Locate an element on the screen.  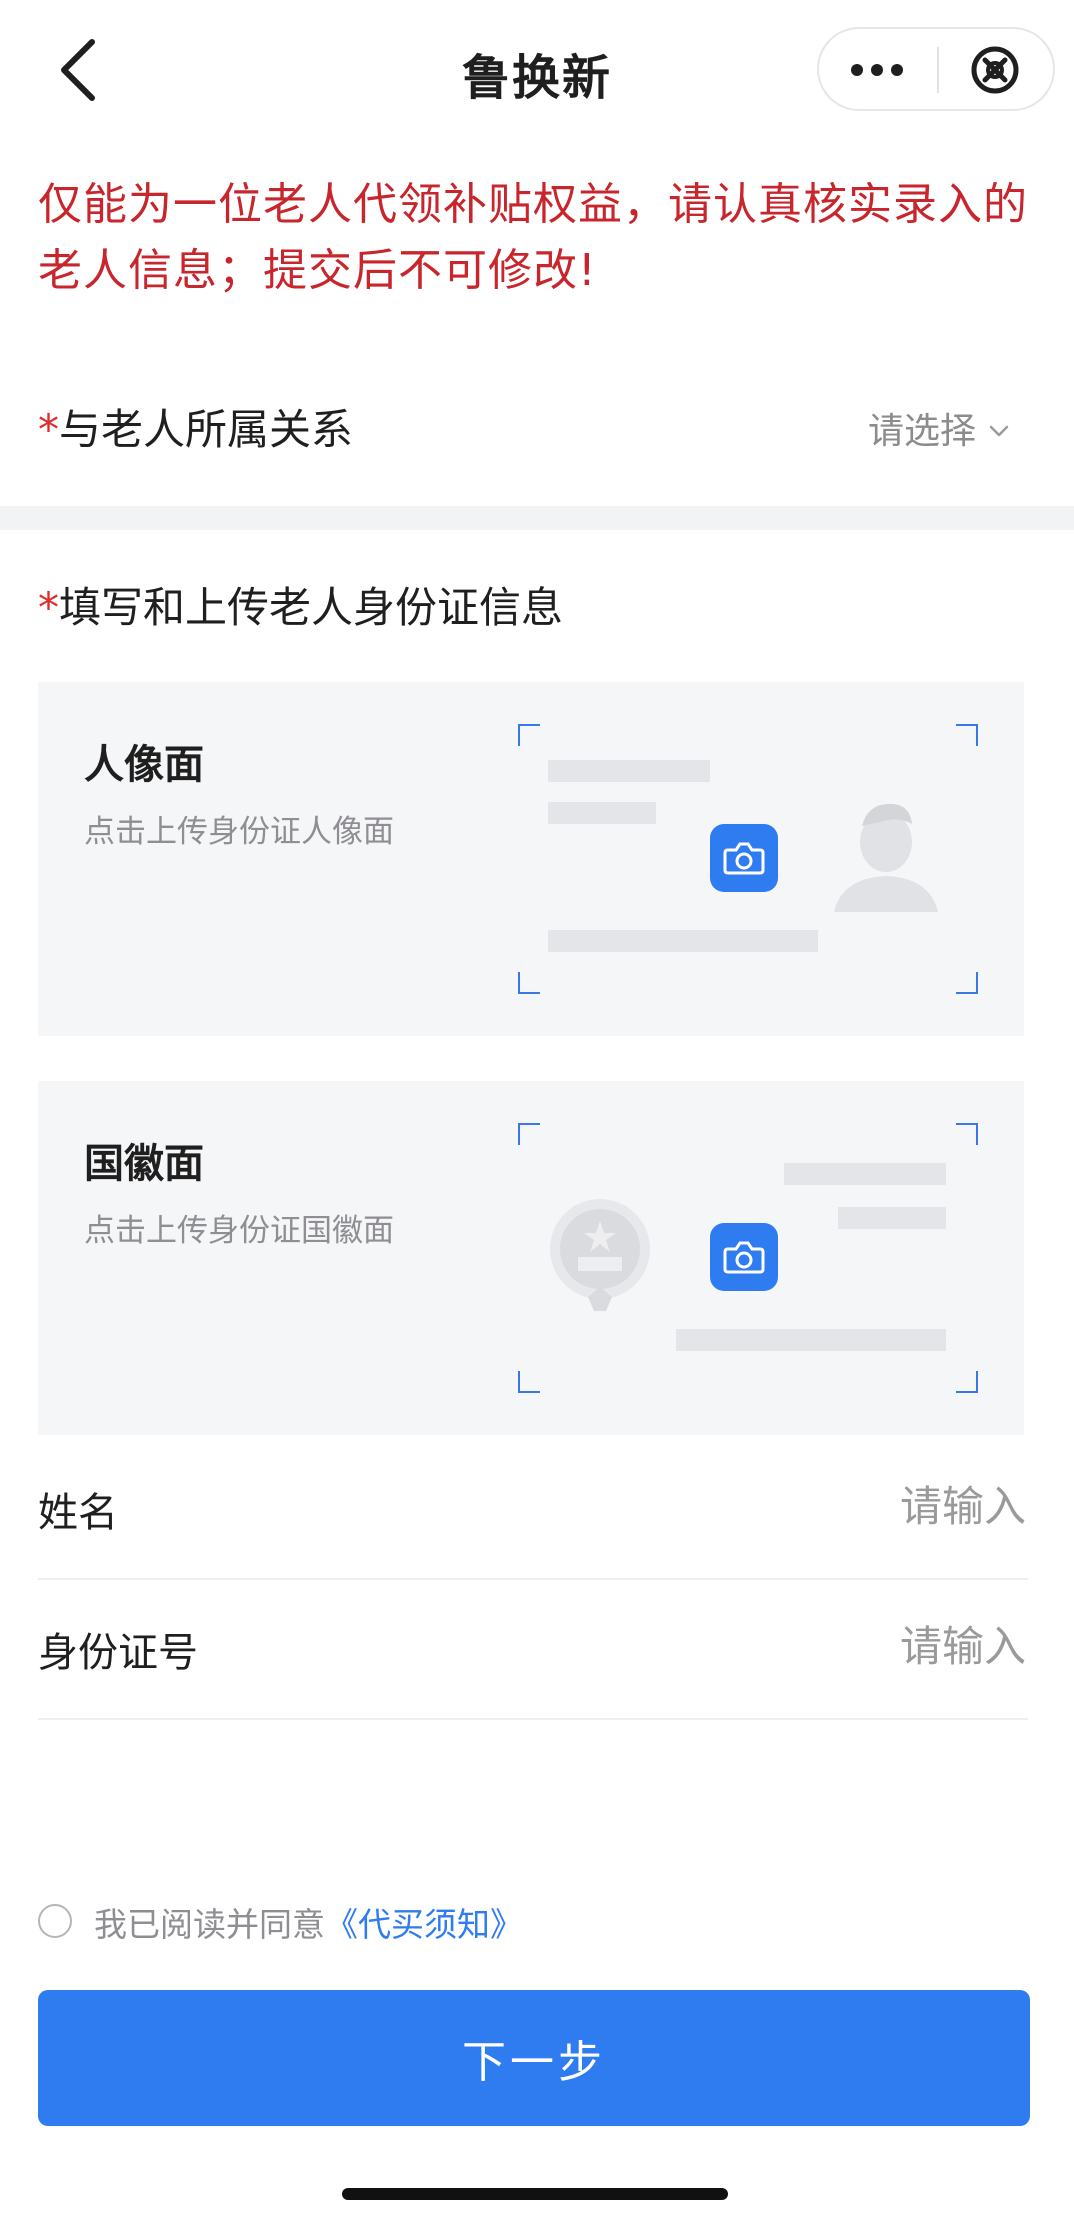
card-subtitle: 点击上传身份证国徽面 is located at coordinates (239, 1231).